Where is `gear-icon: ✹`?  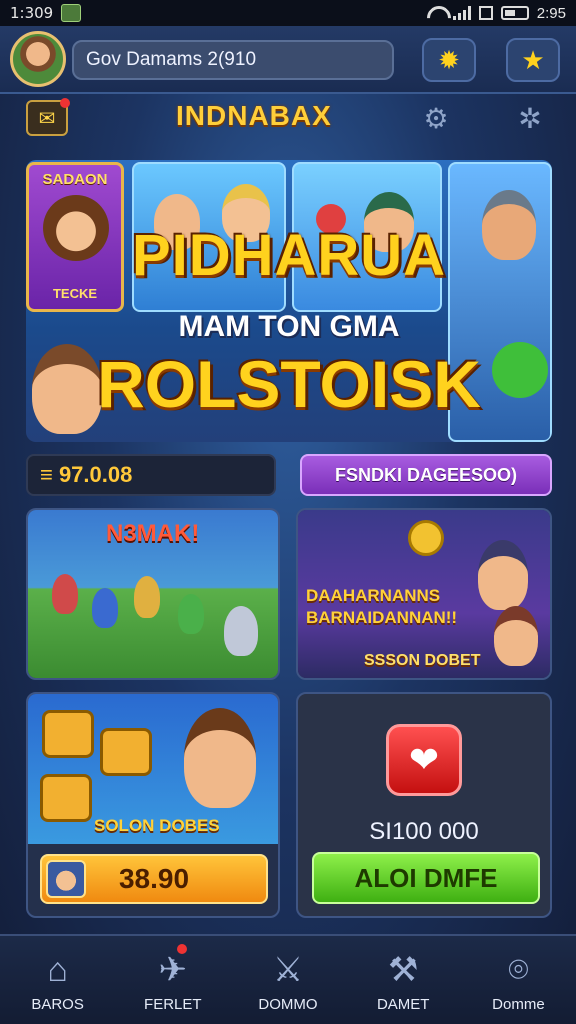 gear-icon: ✹ is located at coordinates (449, 59).